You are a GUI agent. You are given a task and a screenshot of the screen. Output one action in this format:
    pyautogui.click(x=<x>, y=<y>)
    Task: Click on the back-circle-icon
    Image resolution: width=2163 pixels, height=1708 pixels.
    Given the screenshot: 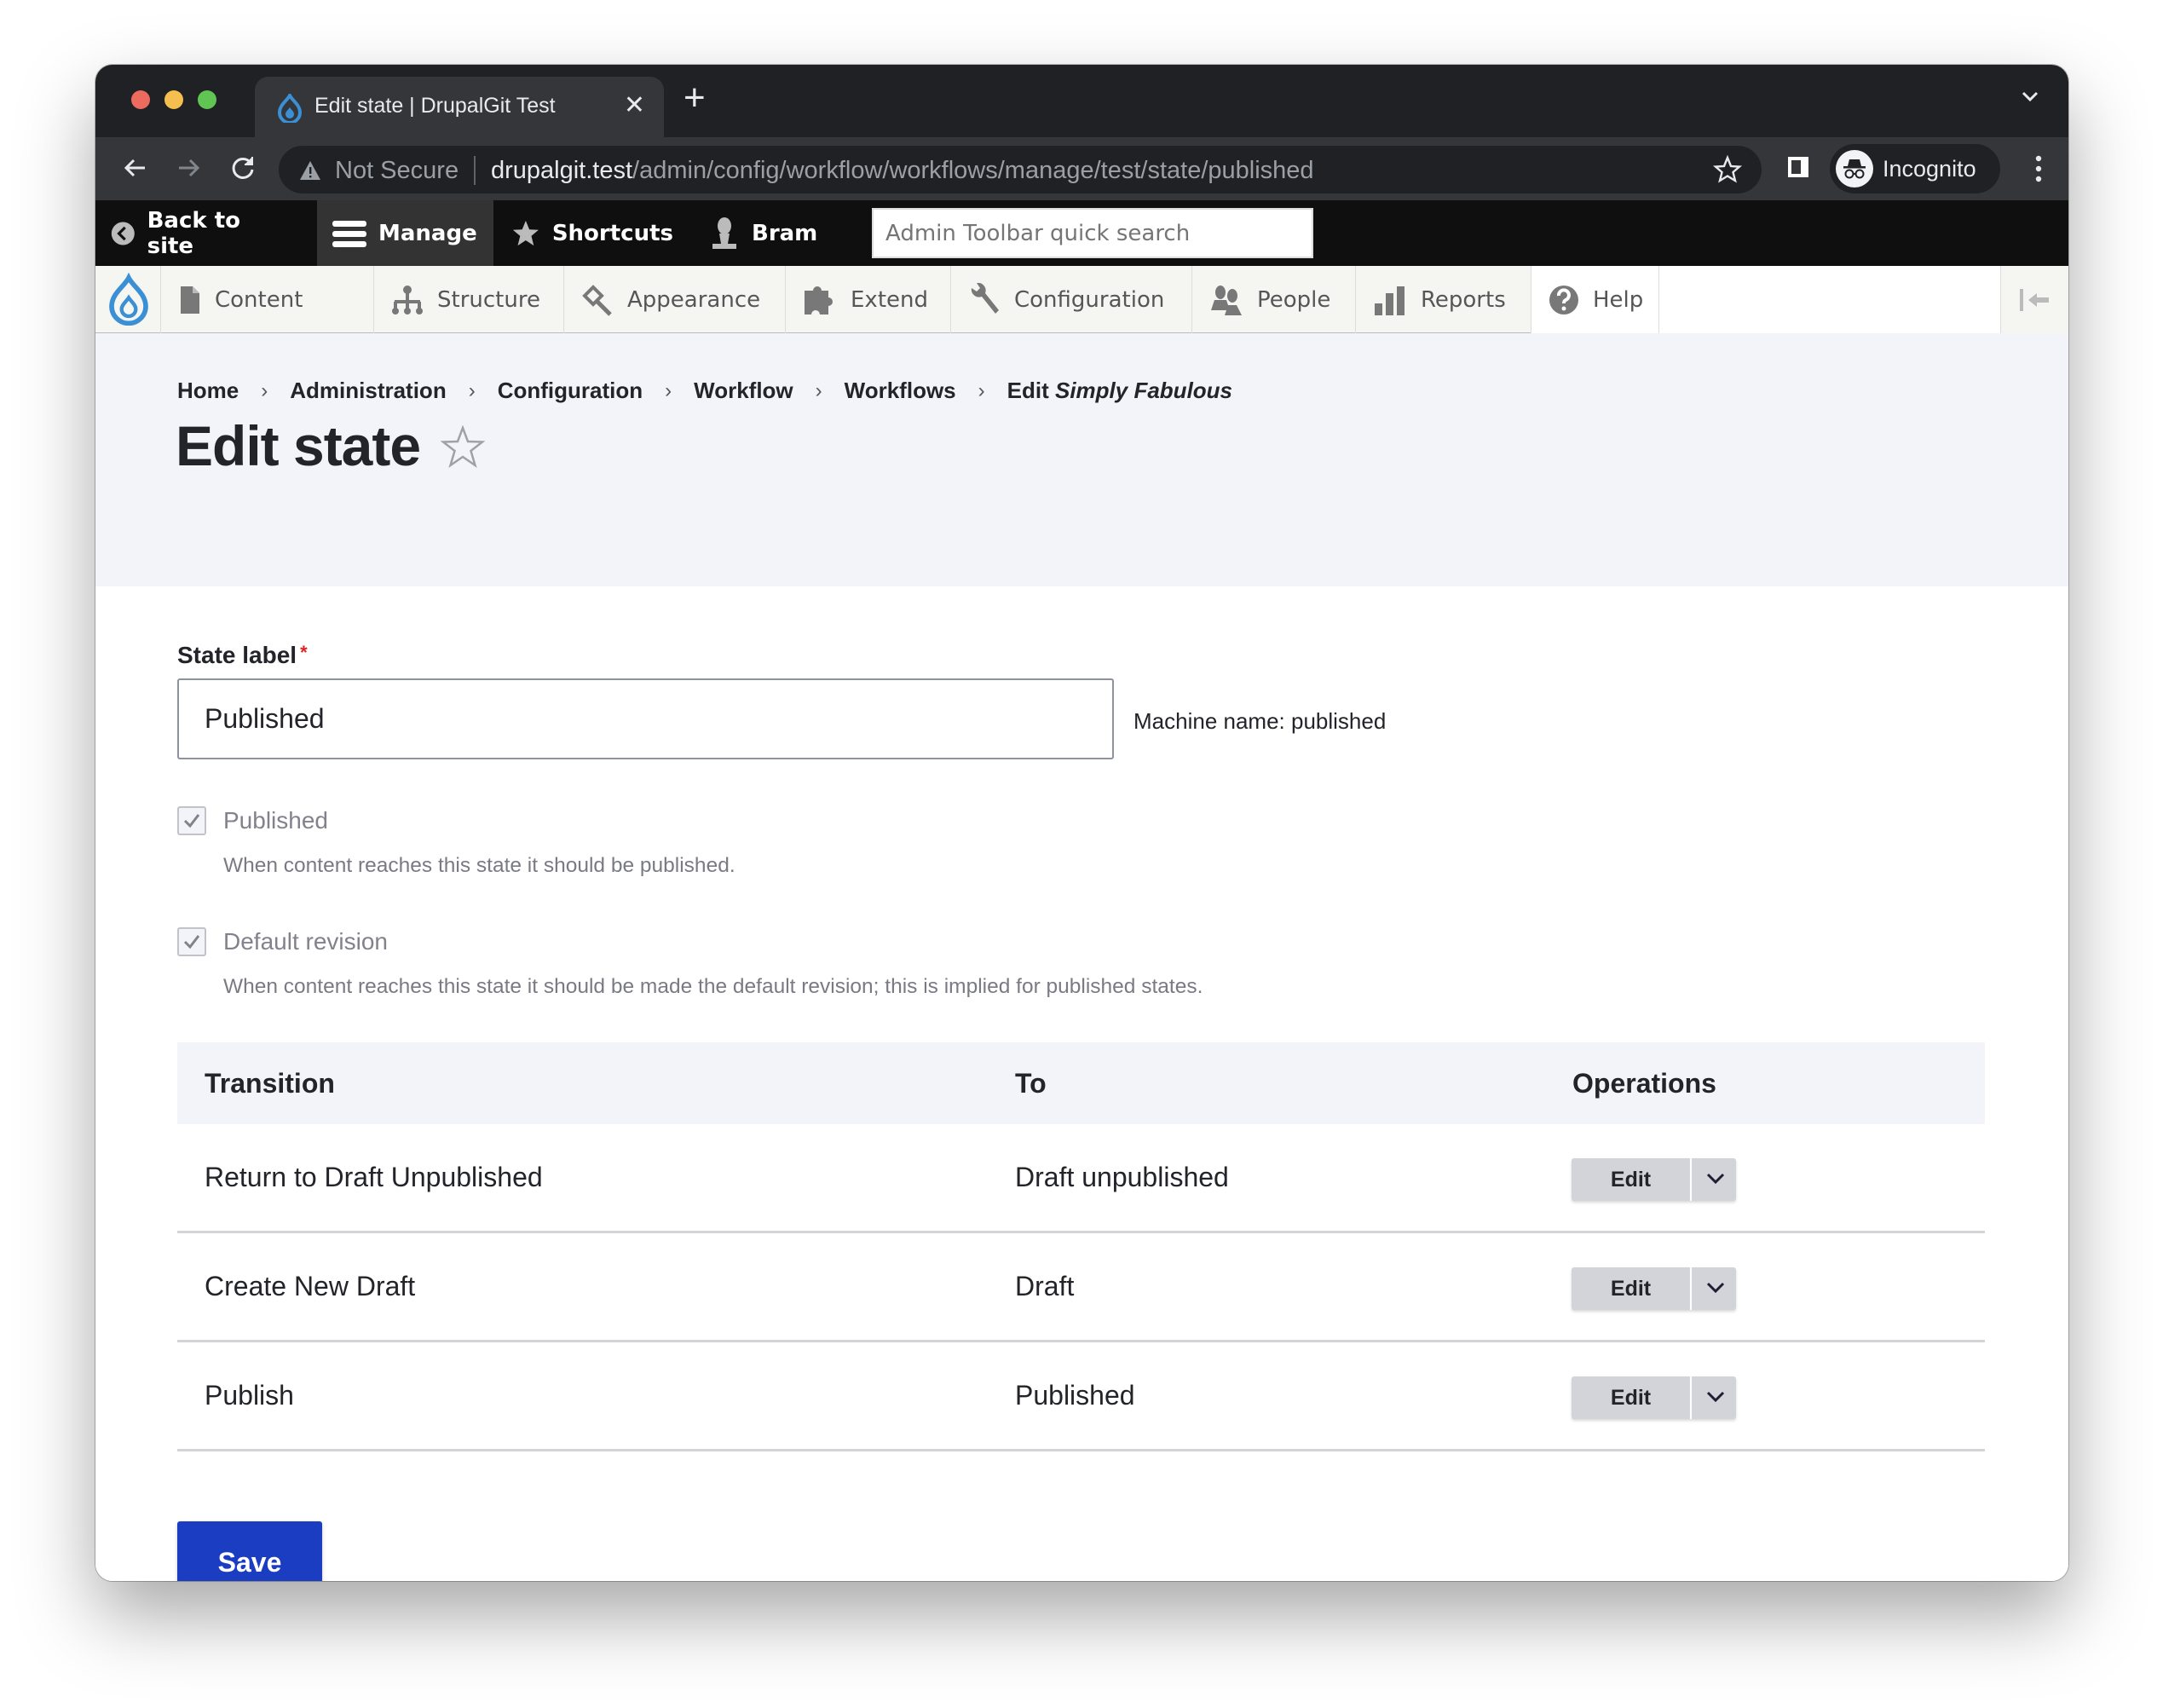 What is the action you would take?
    pyautogui.click(x=123, y=233)
    